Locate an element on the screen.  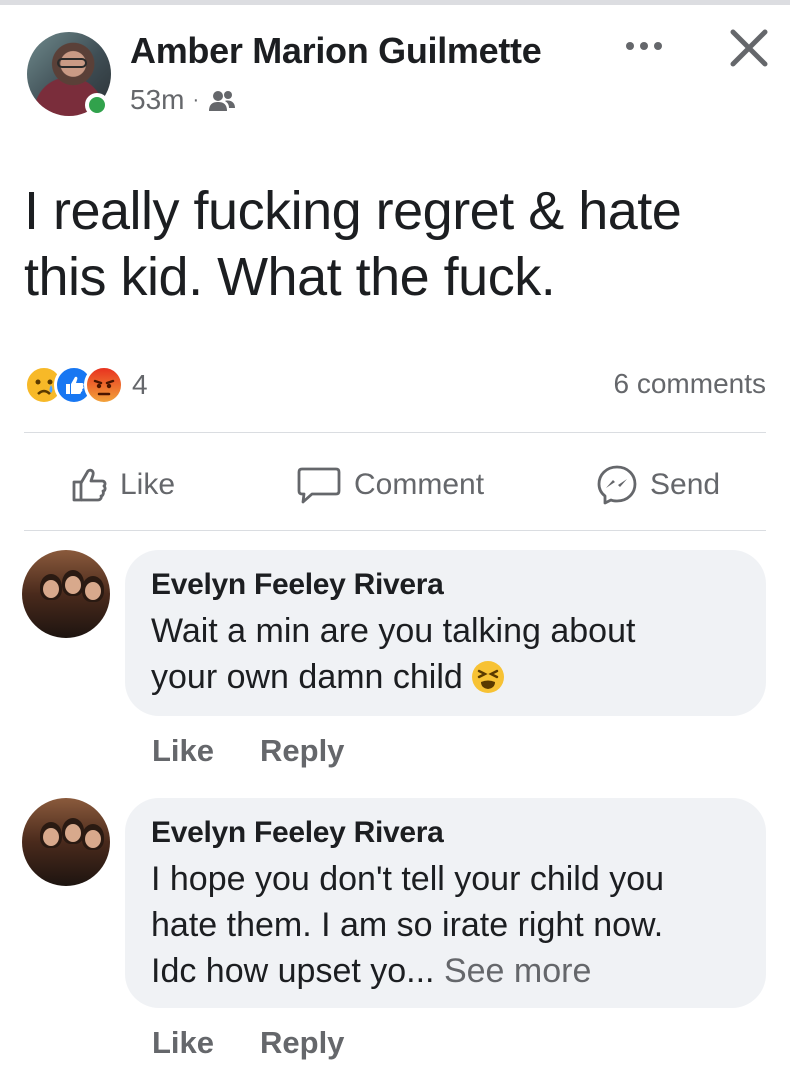
comment-text-line: your own damn child is located at coordinates (445, 680).